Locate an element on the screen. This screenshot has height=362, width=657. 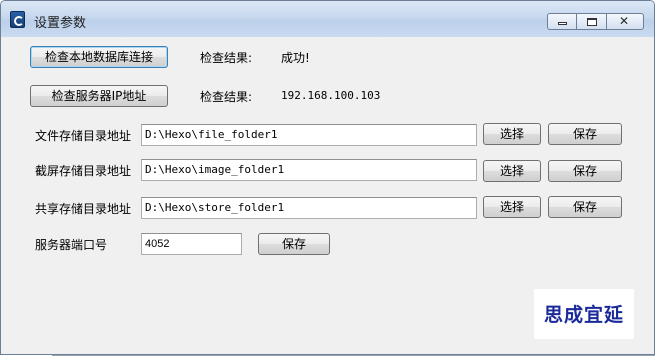
screenshot-storage-input: D:\Hexo\image_folder1 is located at coordinates (309, 170).